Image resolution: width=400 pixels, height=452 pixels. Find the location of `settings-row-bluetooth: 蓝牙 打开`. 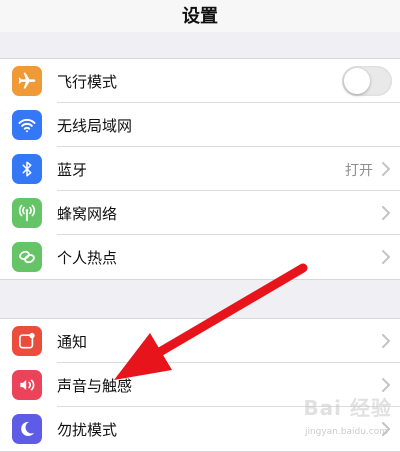

settings-row-bluetooth: 蓝牙 打开 is located at coordinates (200, 169).